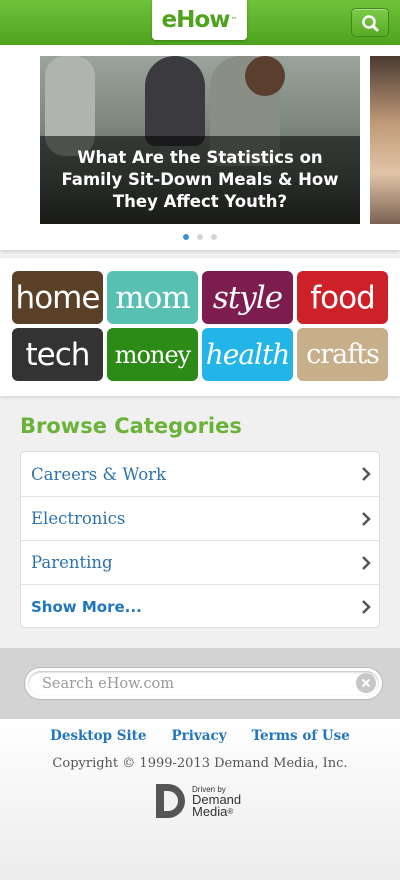 The width and height of the screenshot is (400, 880). I want to click on tile-money-label: money, so click(152, 354).